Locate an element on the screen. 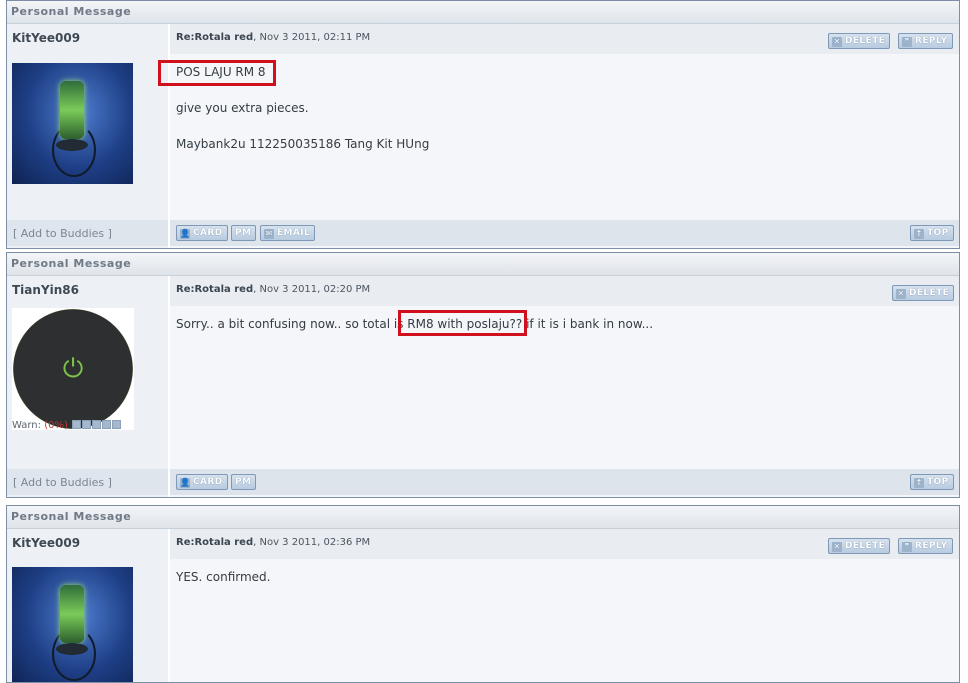  message-line: give you extra pieces. is located at coordinates (242, 108).